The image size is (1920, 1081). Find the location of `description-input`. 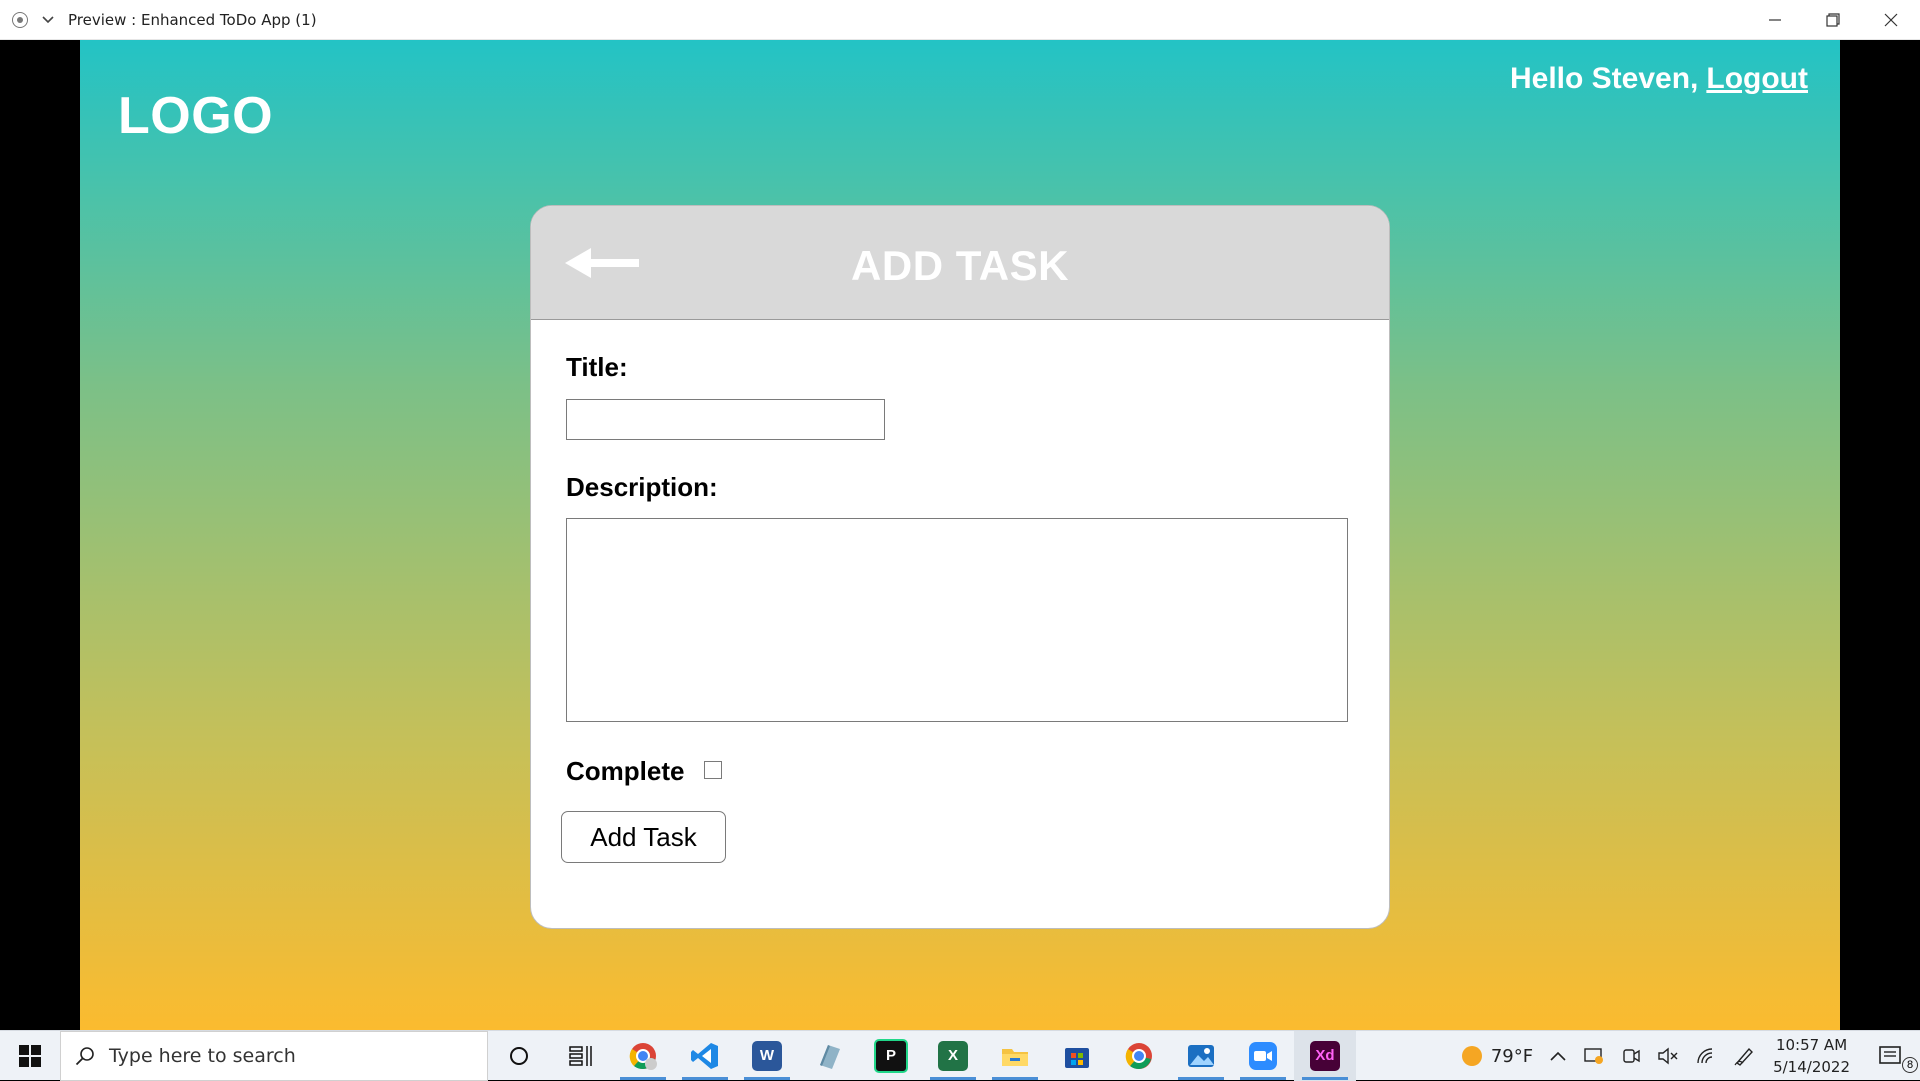

description-input is located at coordinates (957, 620).